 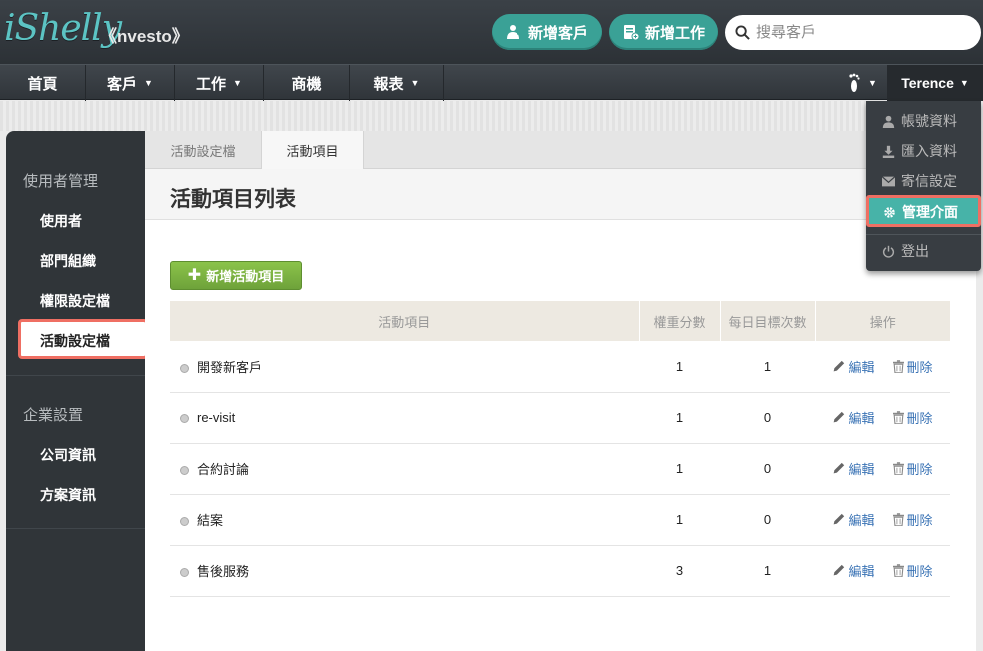 I want to click on item-name: 售後服務, so click(x=223, y=571).